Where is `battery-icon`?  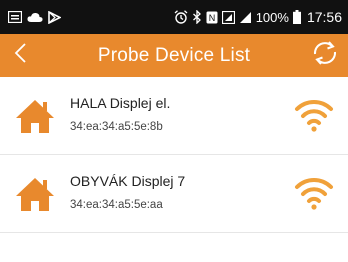
battery-icon is located at coordinates (296, 17).